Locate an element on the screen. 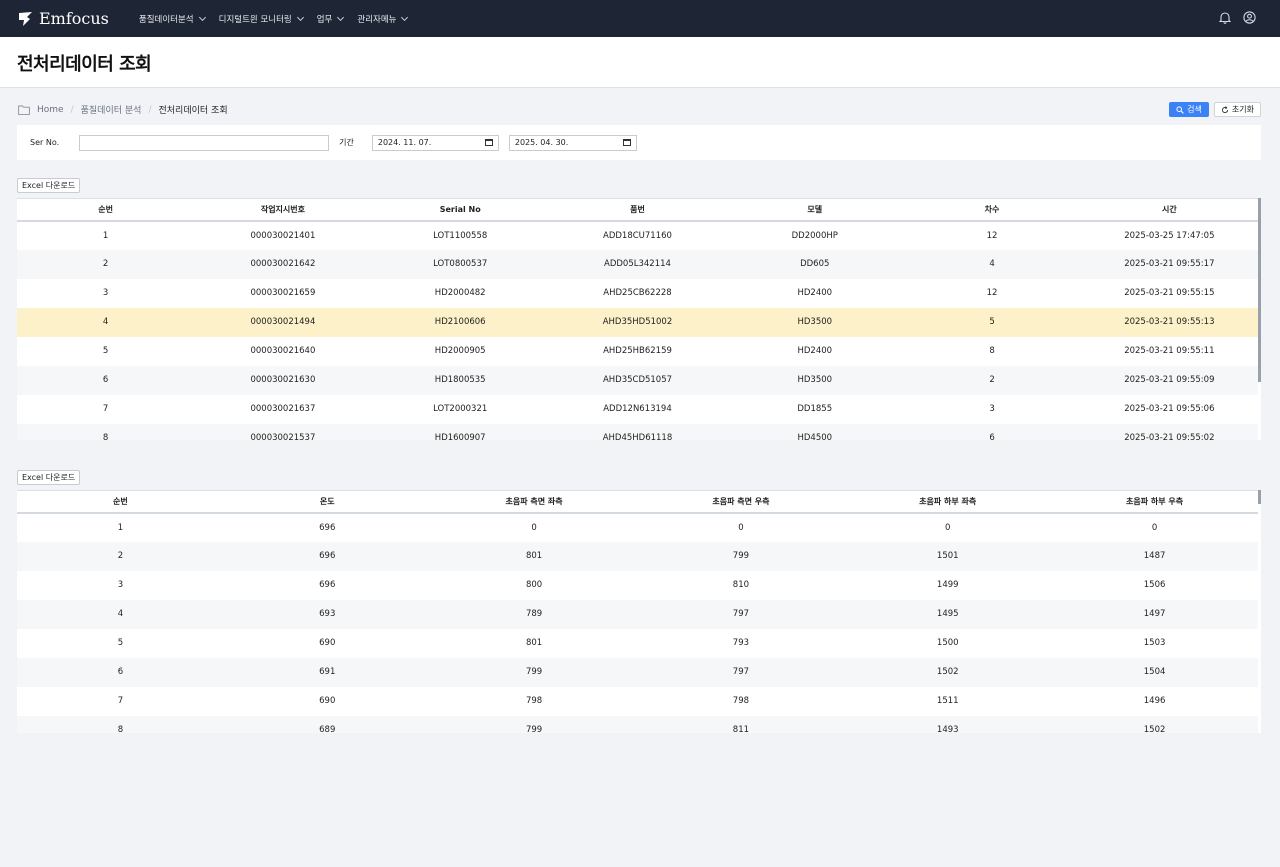 The width and height of the screenshot is (1280, 867). refresh-icon is located at coordinates (1224, 109).